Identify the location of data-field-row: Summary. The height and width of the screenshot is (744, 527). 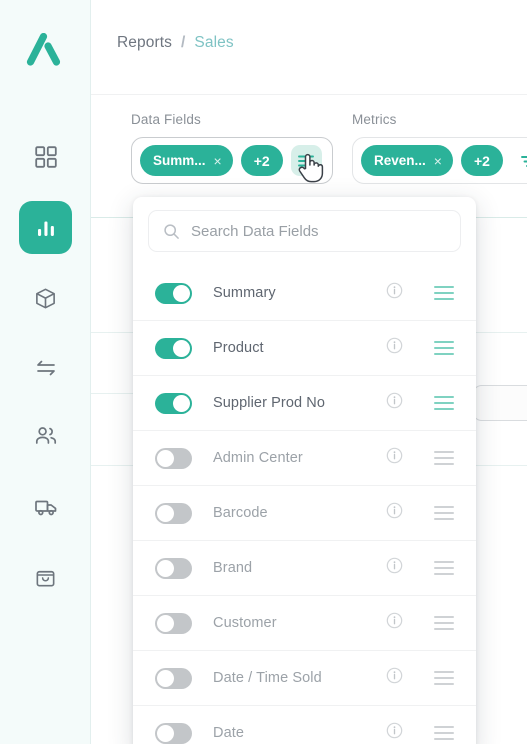
(304, 293).